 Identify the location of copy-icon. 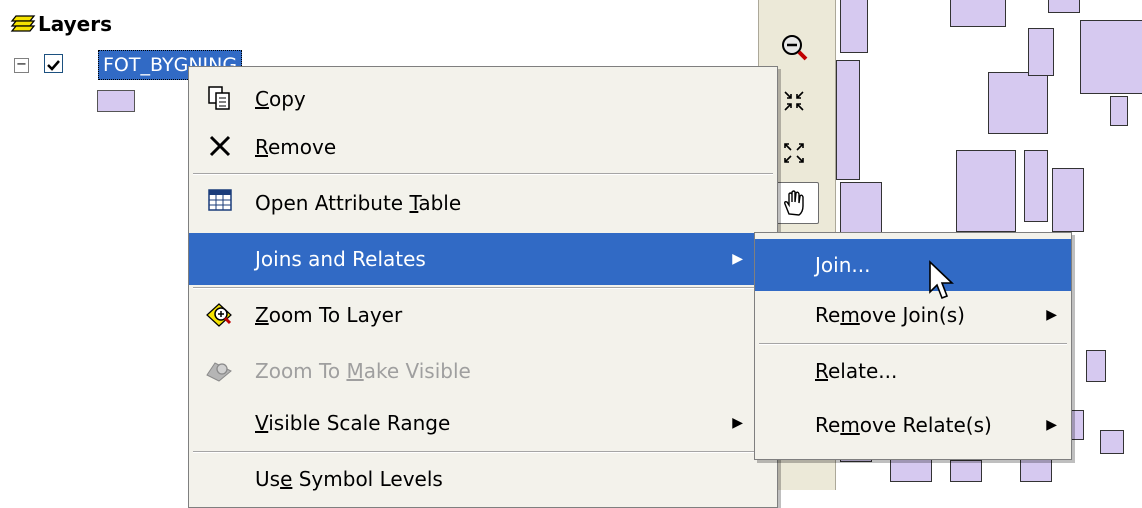
(220, 99).